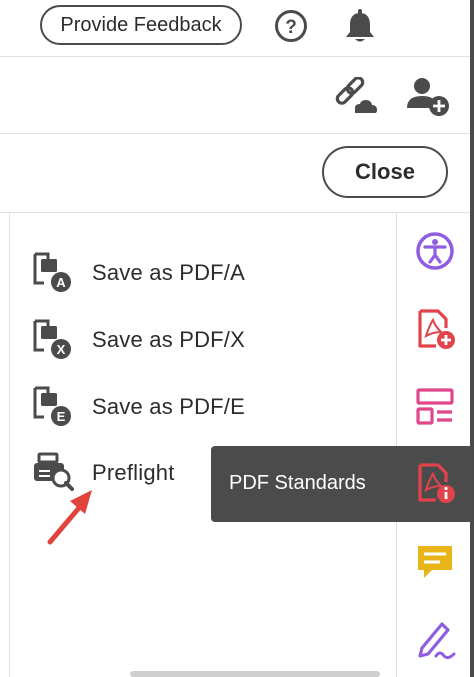 The height and width of the screenshot is (677, 474). I want to click on annotation-arrow, so click(69, 517).